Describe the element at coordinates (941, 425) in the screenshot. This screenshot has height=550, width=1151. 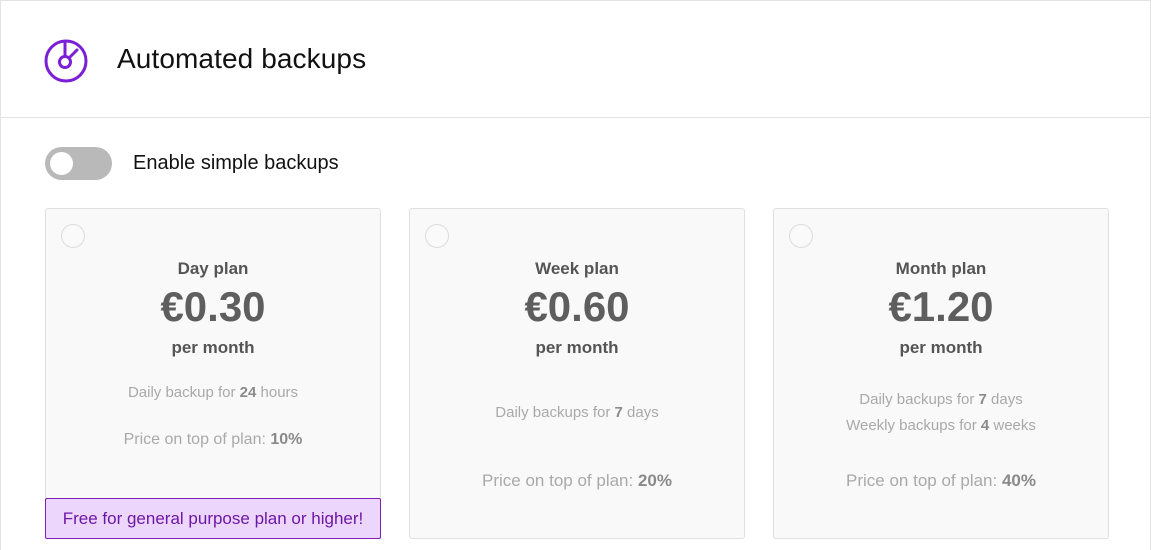
I see `plan-detail-line: Weekly backups for 4 weeks` at that location.